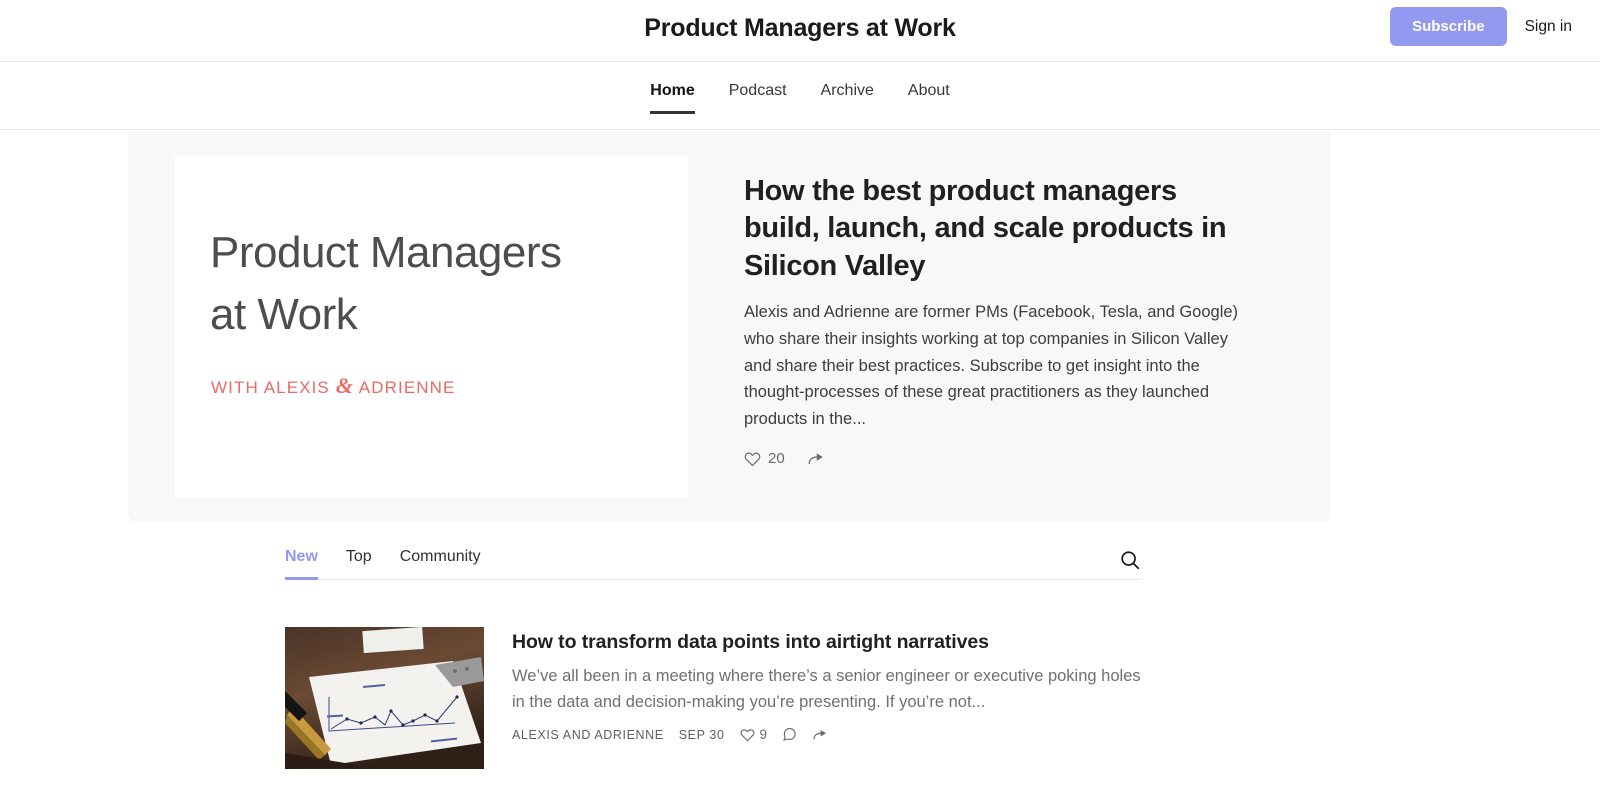 This screenshot has height=802, width=1600. Describe the element at coordinates (776, 459) in the screenshot. I see `featured-like-count: 20` at that location.